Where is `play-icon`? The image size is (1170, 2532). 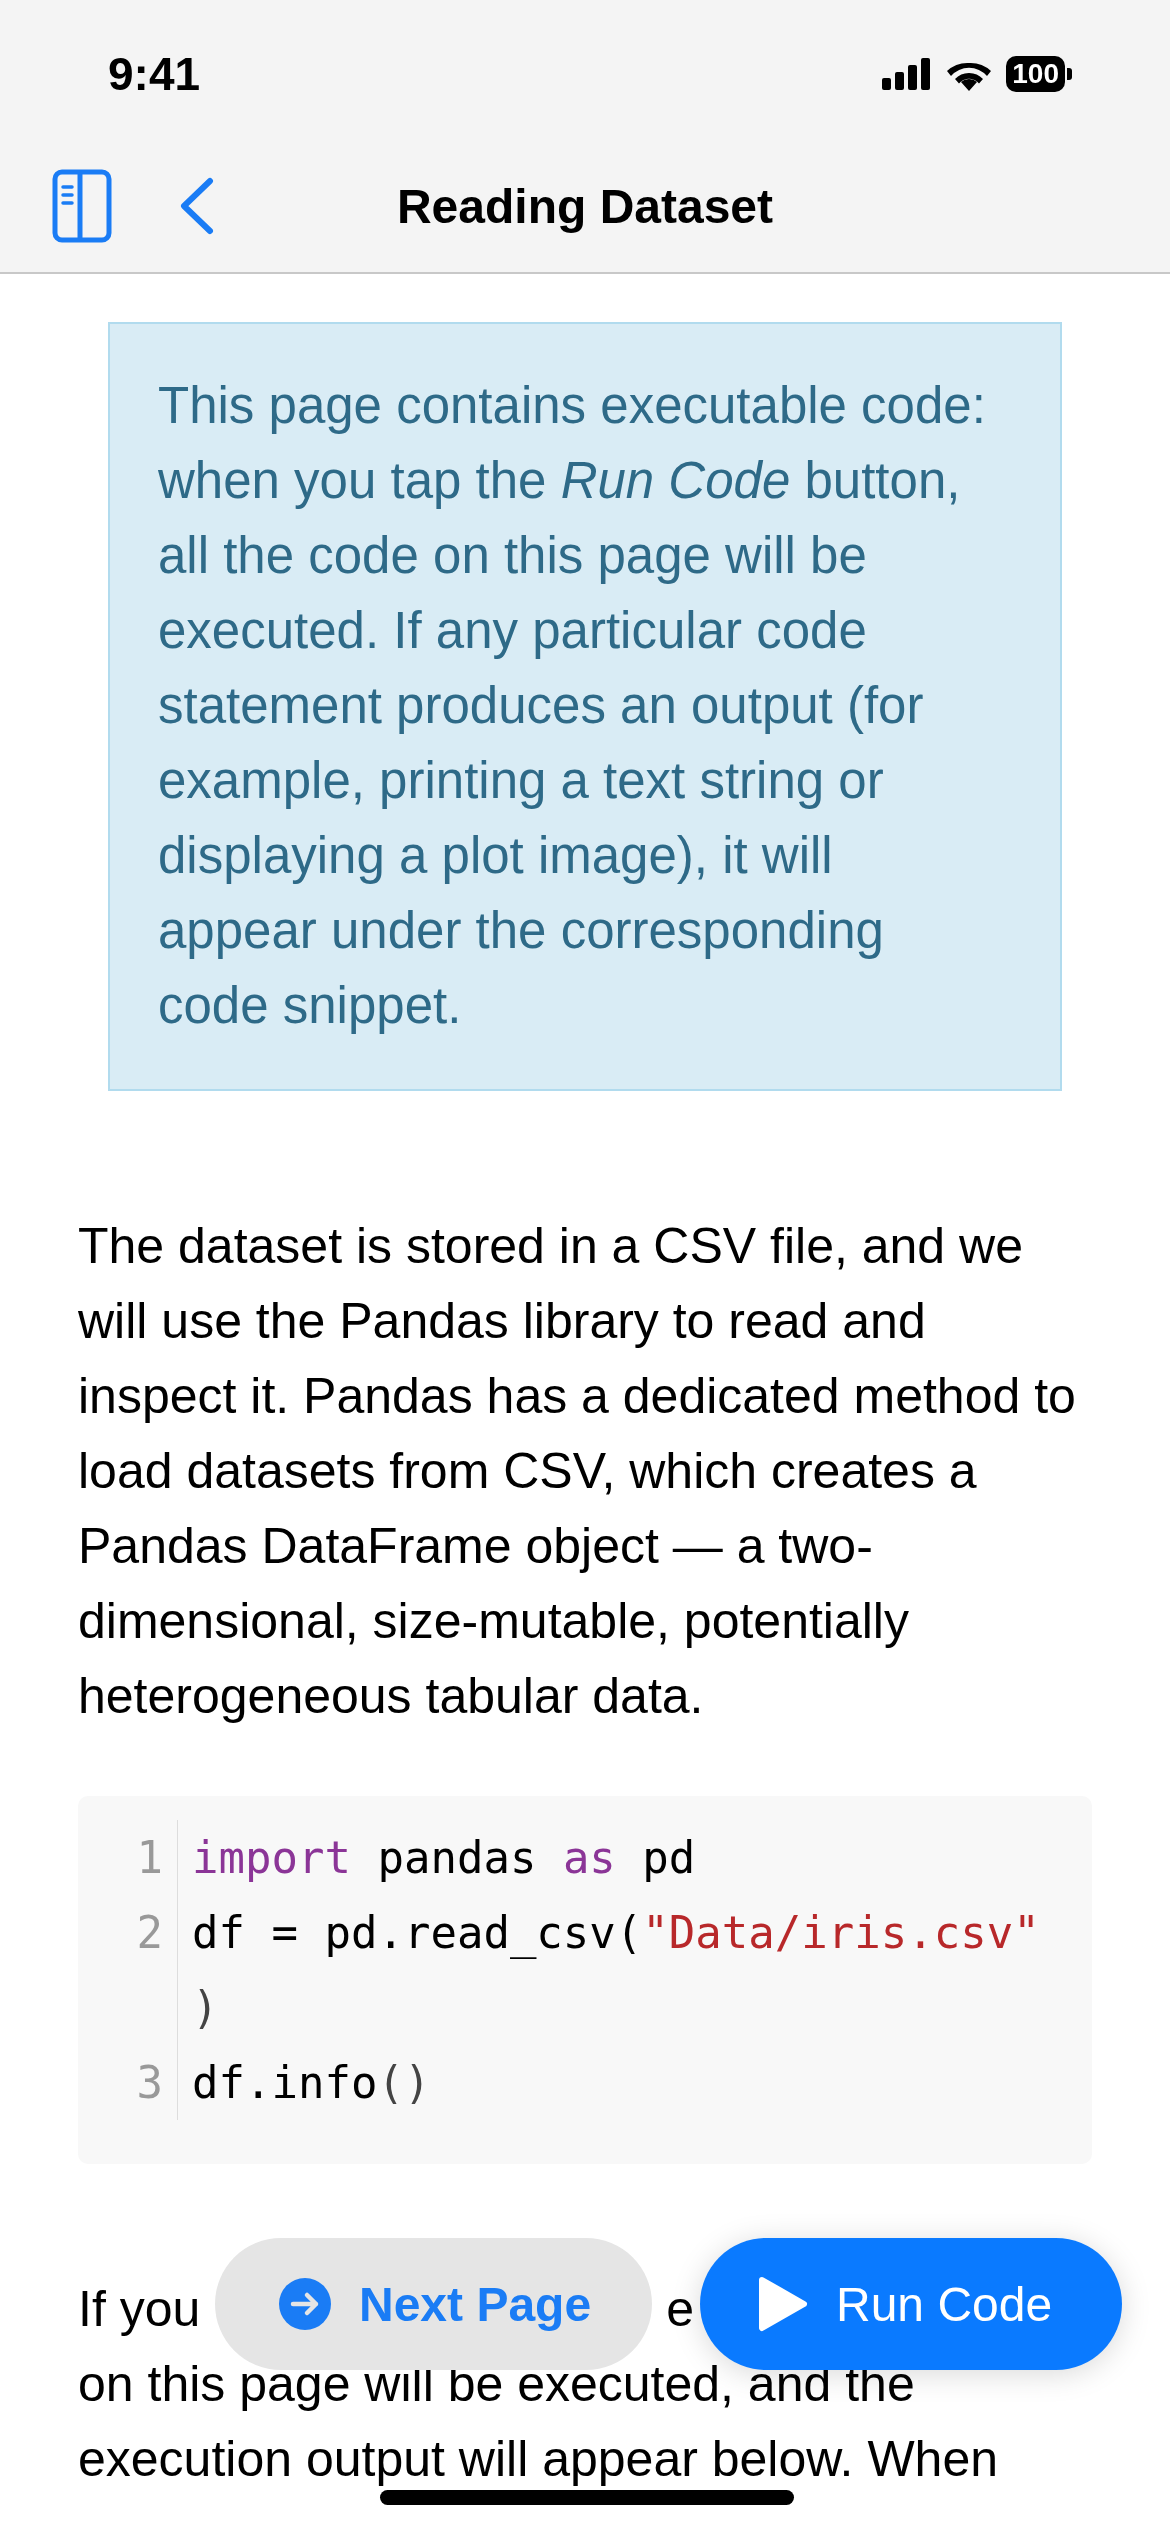
play-icon is located at coordinates (783, 2304).